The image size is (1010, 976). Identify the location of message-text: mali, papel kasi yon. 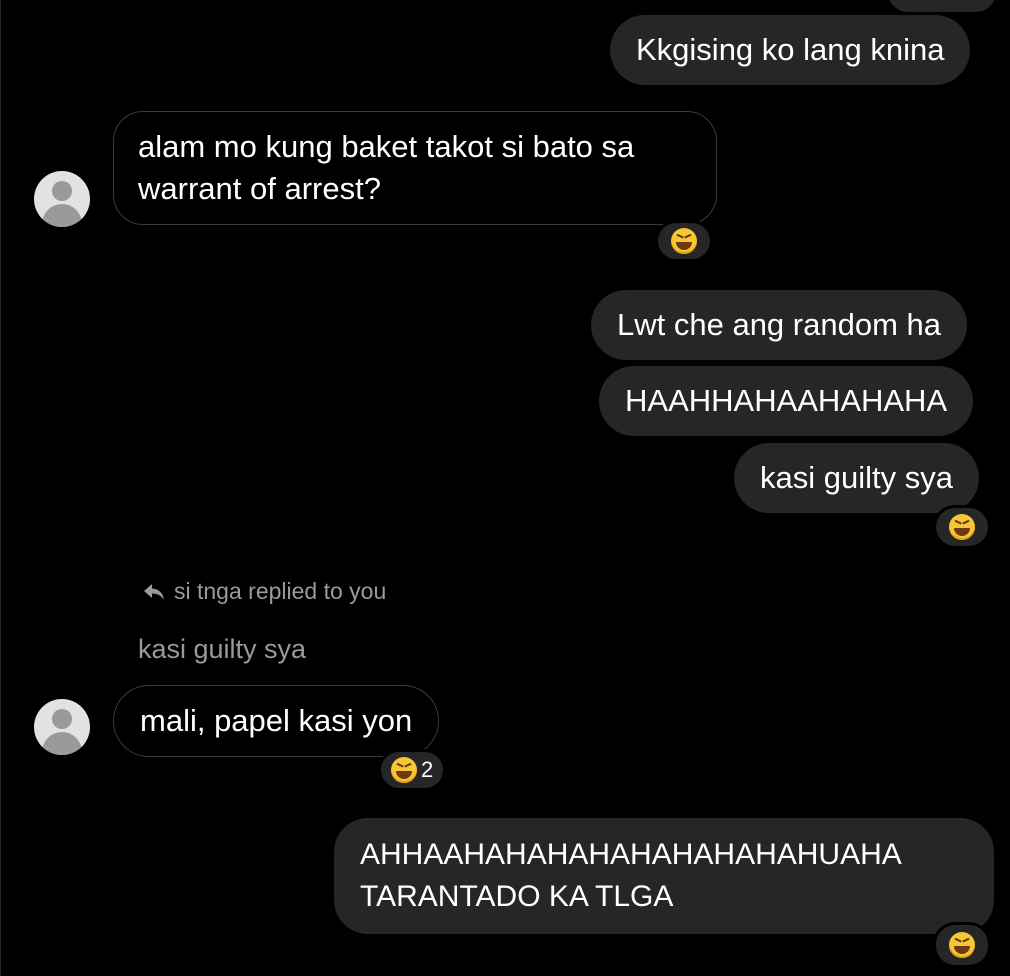
(276, 720).